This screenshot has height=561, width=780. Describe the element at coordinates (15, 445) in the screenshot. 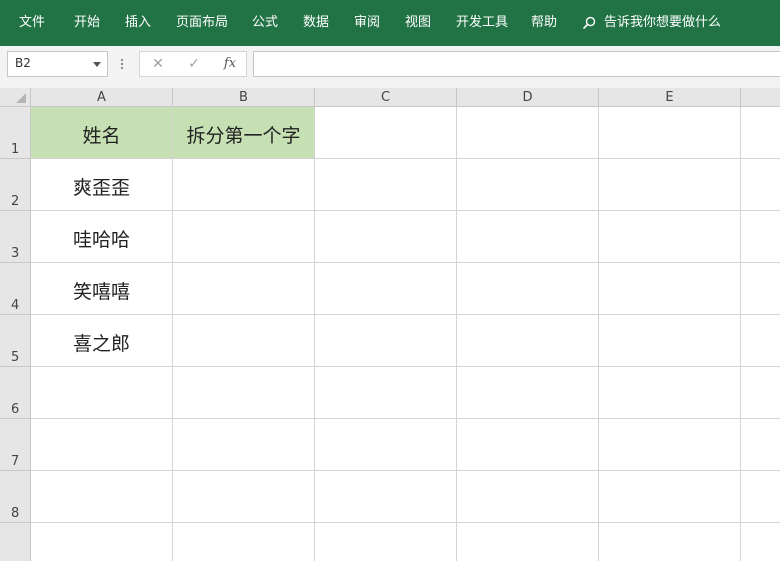

I see `row-header-7: 7` at that location.